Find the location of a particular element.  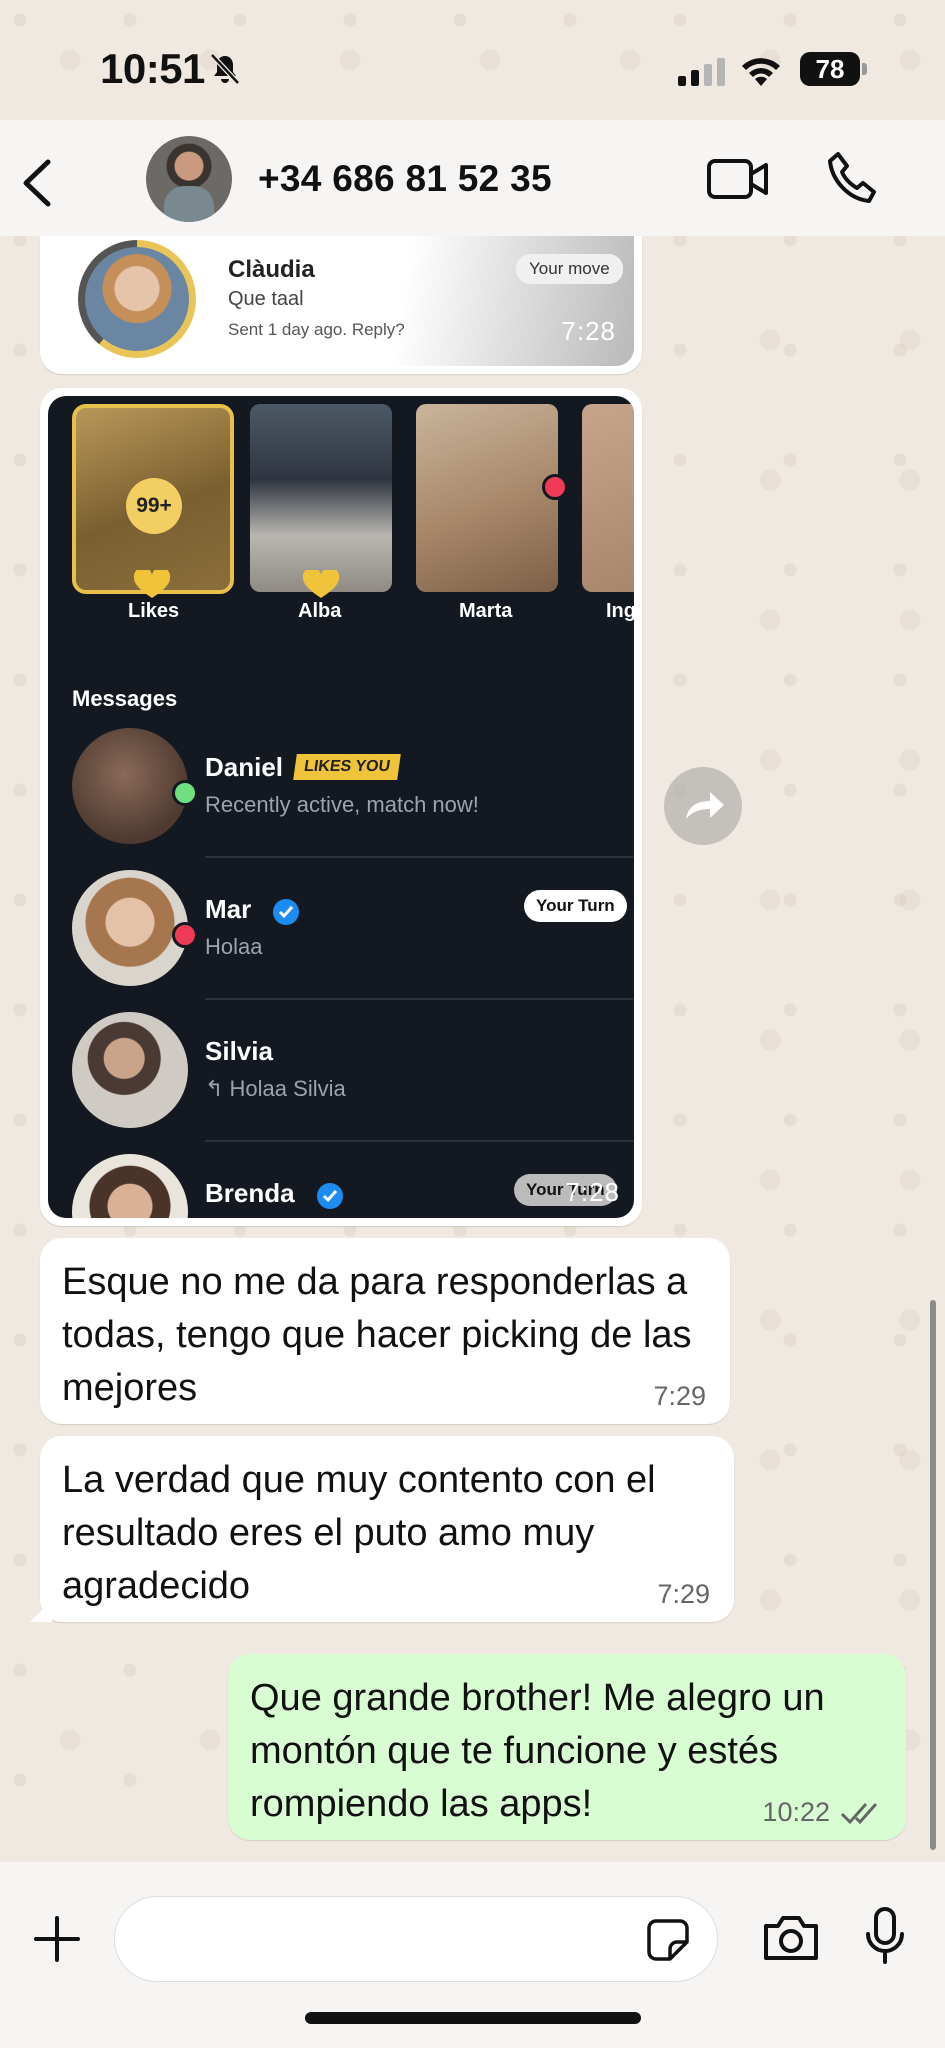

message-input-bar is located at coordinates (472, 1955).